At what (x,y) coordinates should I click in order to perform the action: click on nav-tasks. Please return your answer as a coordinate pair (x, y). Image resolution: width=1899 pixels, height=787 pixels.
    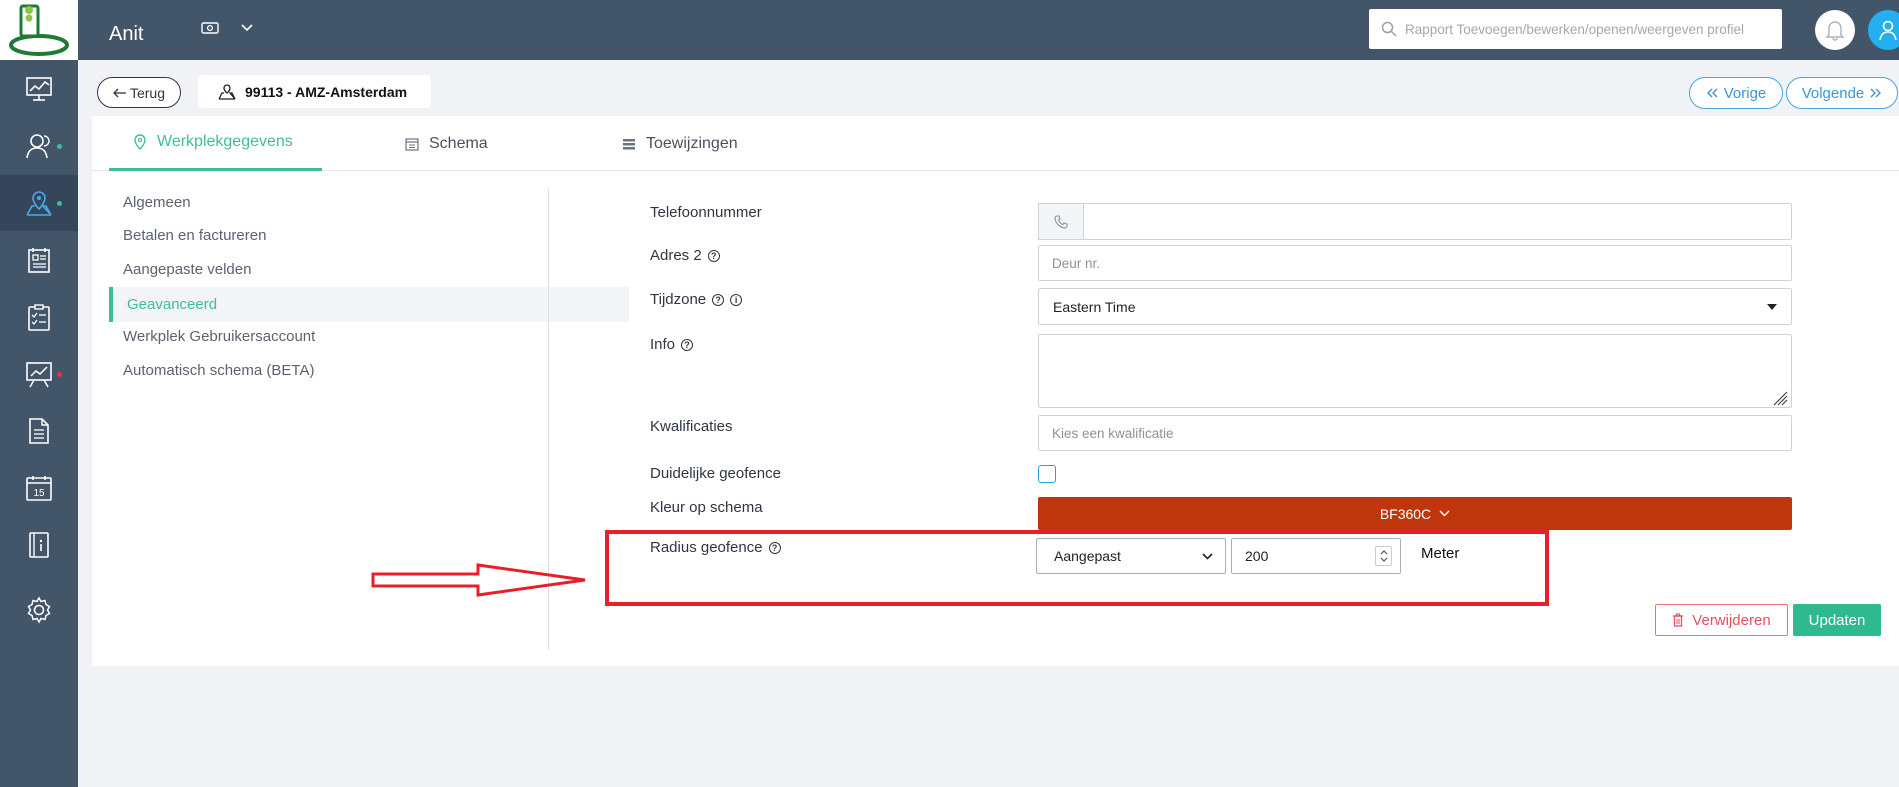
    Looking at the image, I should click on (39, 317).